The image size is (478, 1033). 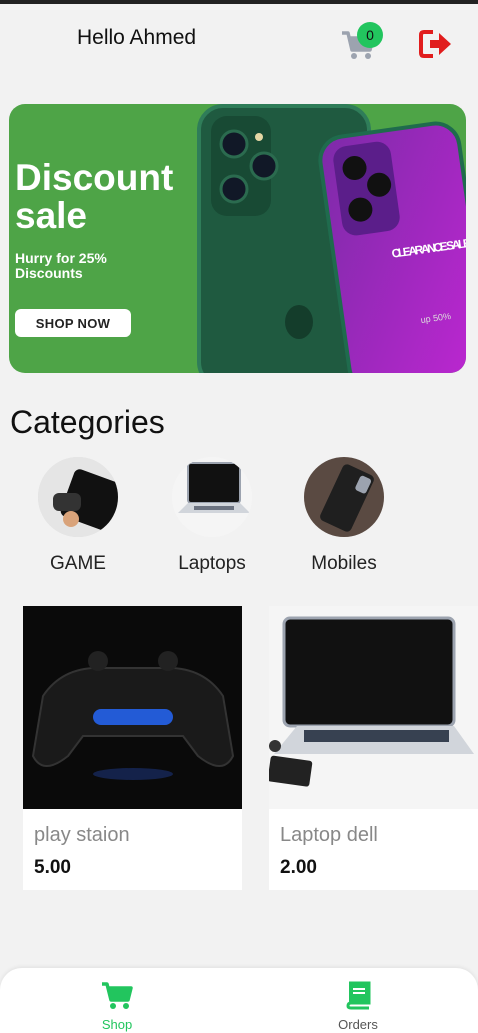 What do you see at coordinates (87, 422) in the screenshot?
I see `categories-heading: Categories` at bounding box center [87, 422].